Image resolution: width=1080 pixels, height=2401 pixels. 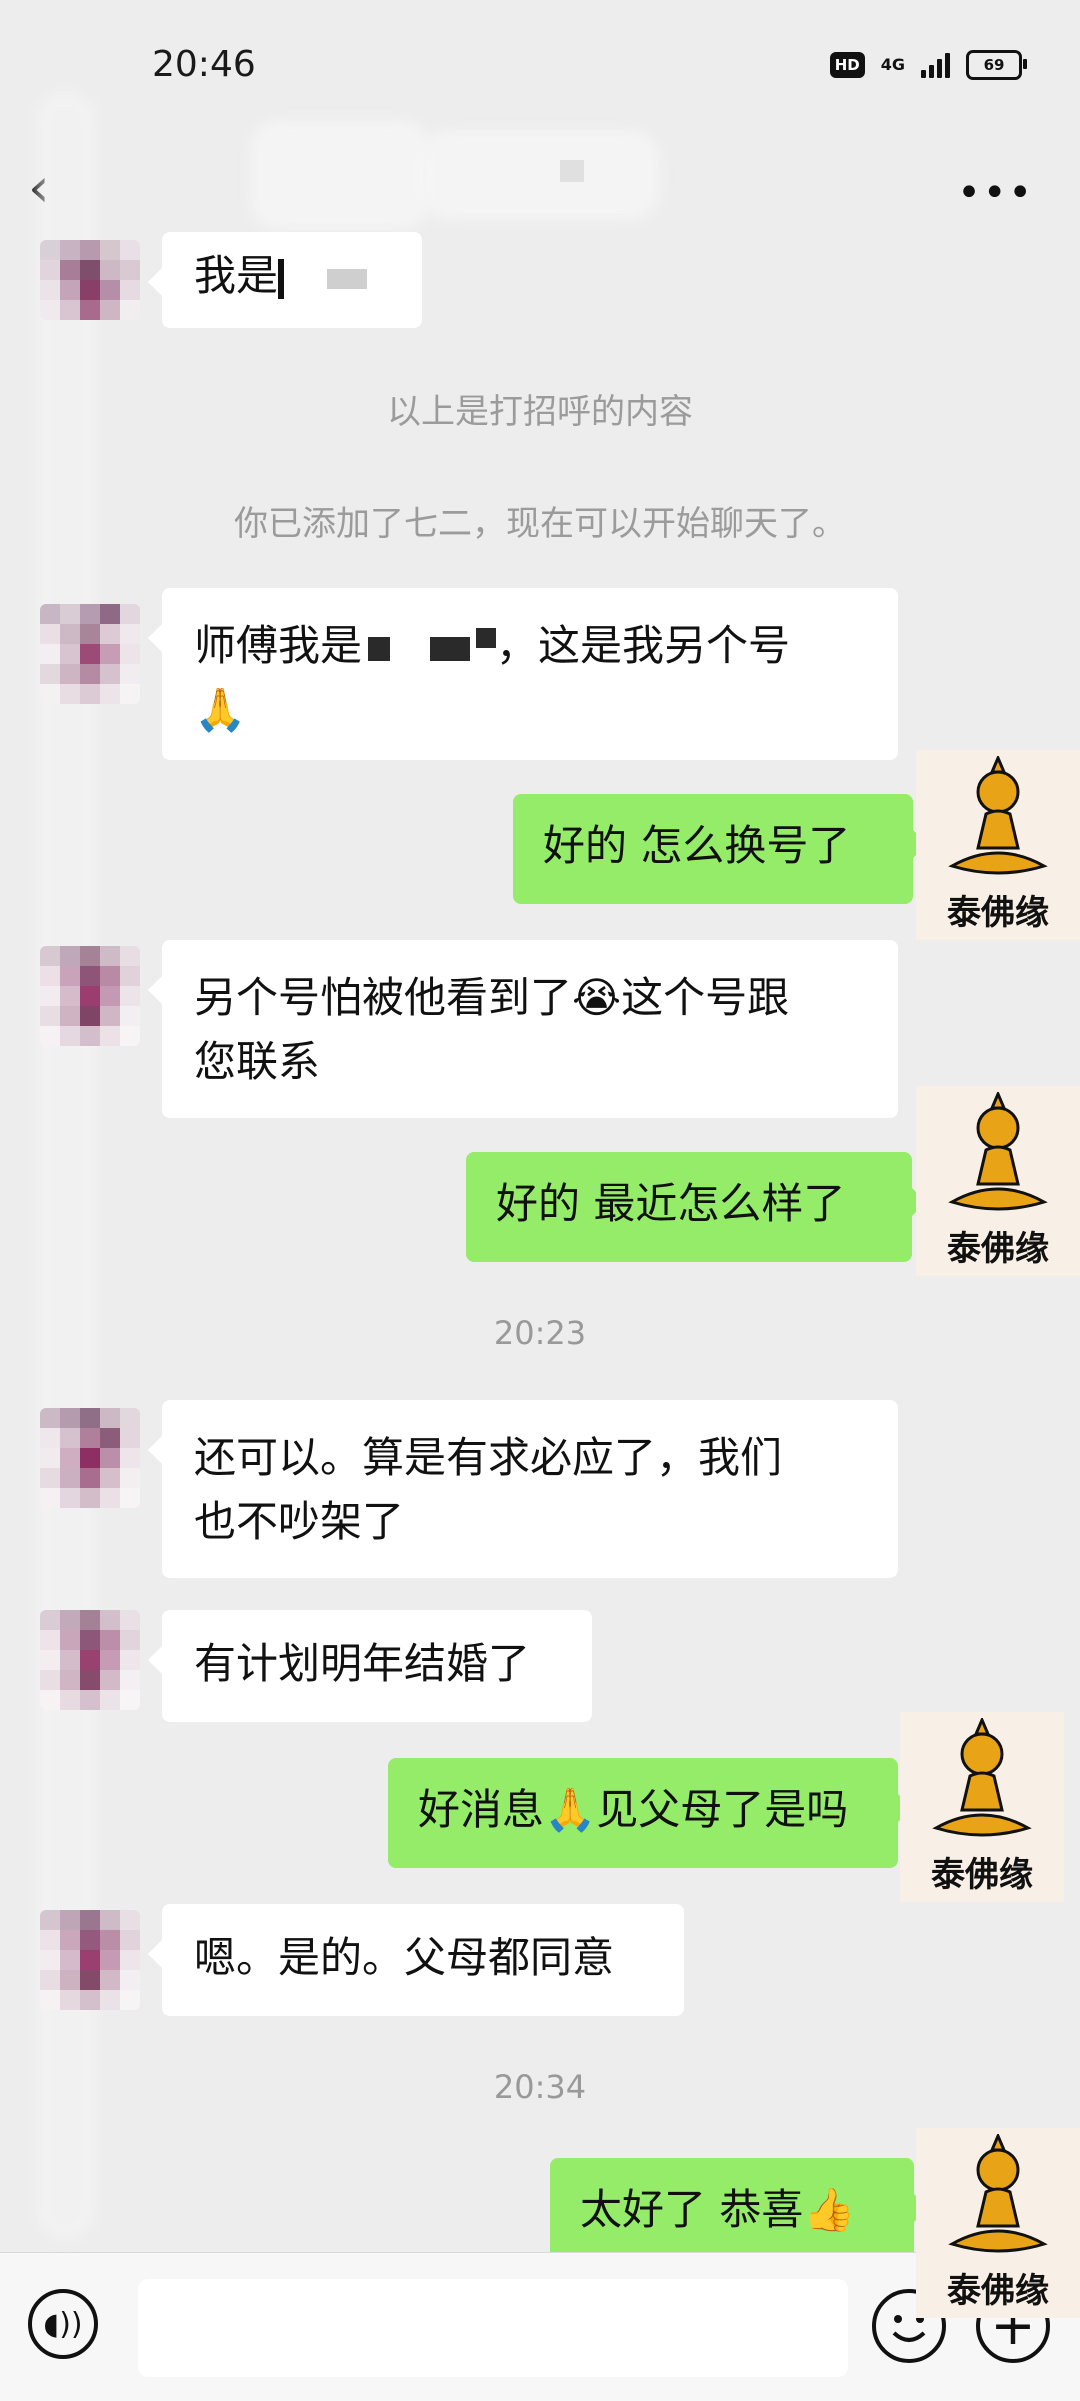 What do you see at coordinates (847, 65) in the screenshot?
I see `hd-badge: HD` at bounding box center [847, 65].